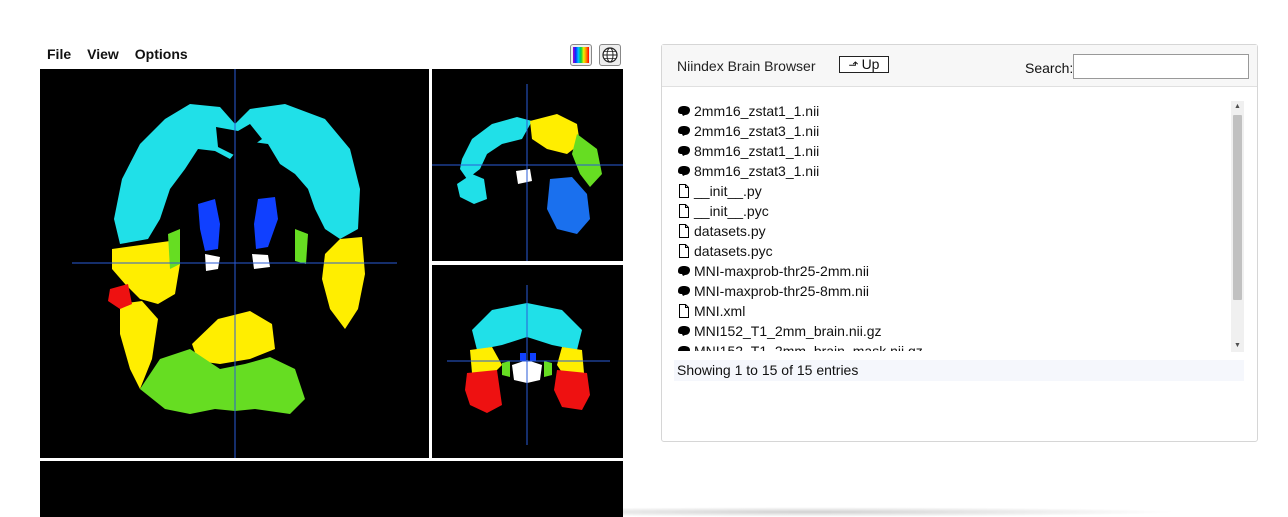  I want to click on file-name: 2mm16_zstat3_1.nii, so click(757, 131).